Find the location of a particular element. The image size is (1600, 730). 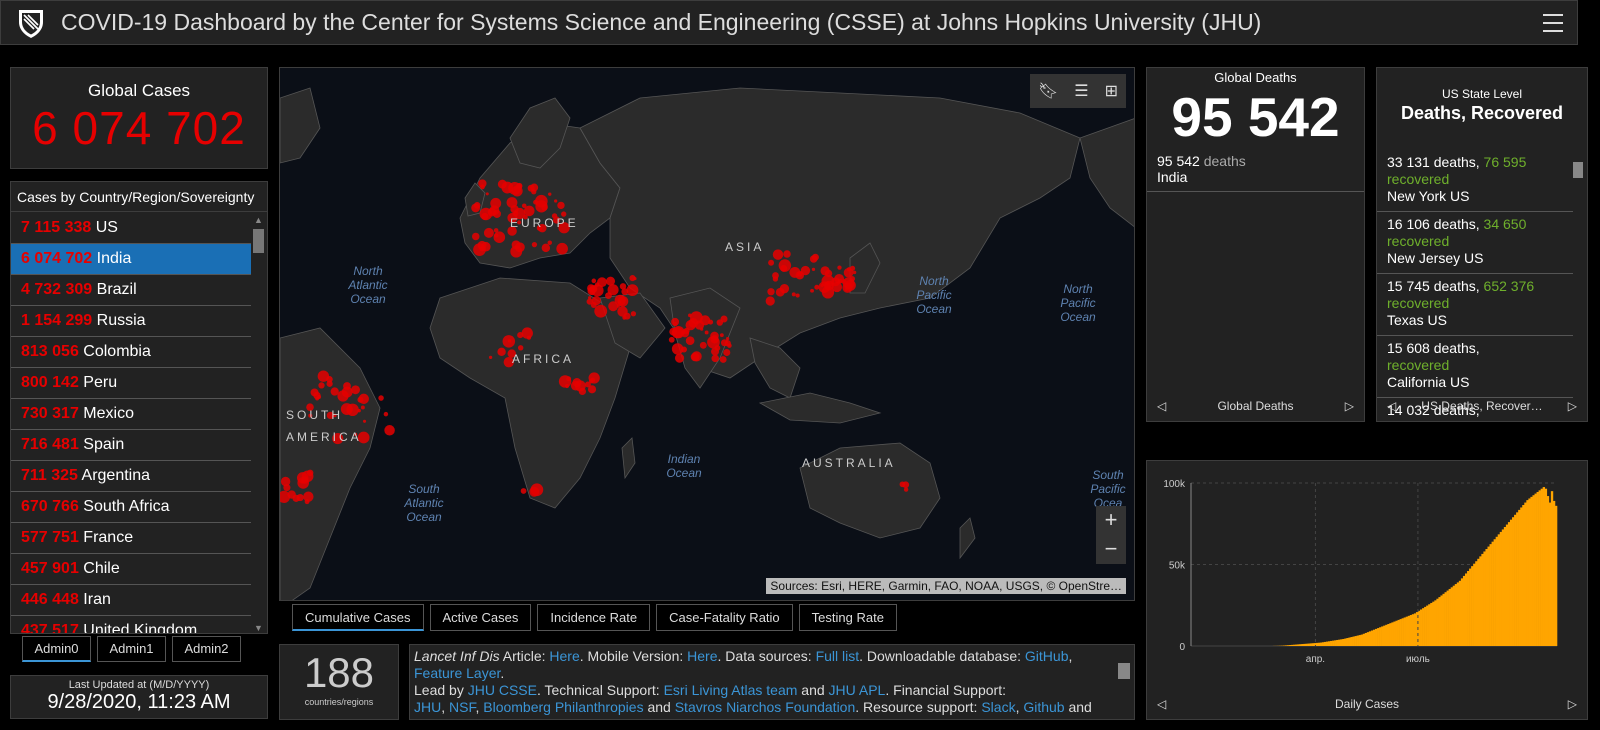

article-link: Here is located at coordinates (564, 656).